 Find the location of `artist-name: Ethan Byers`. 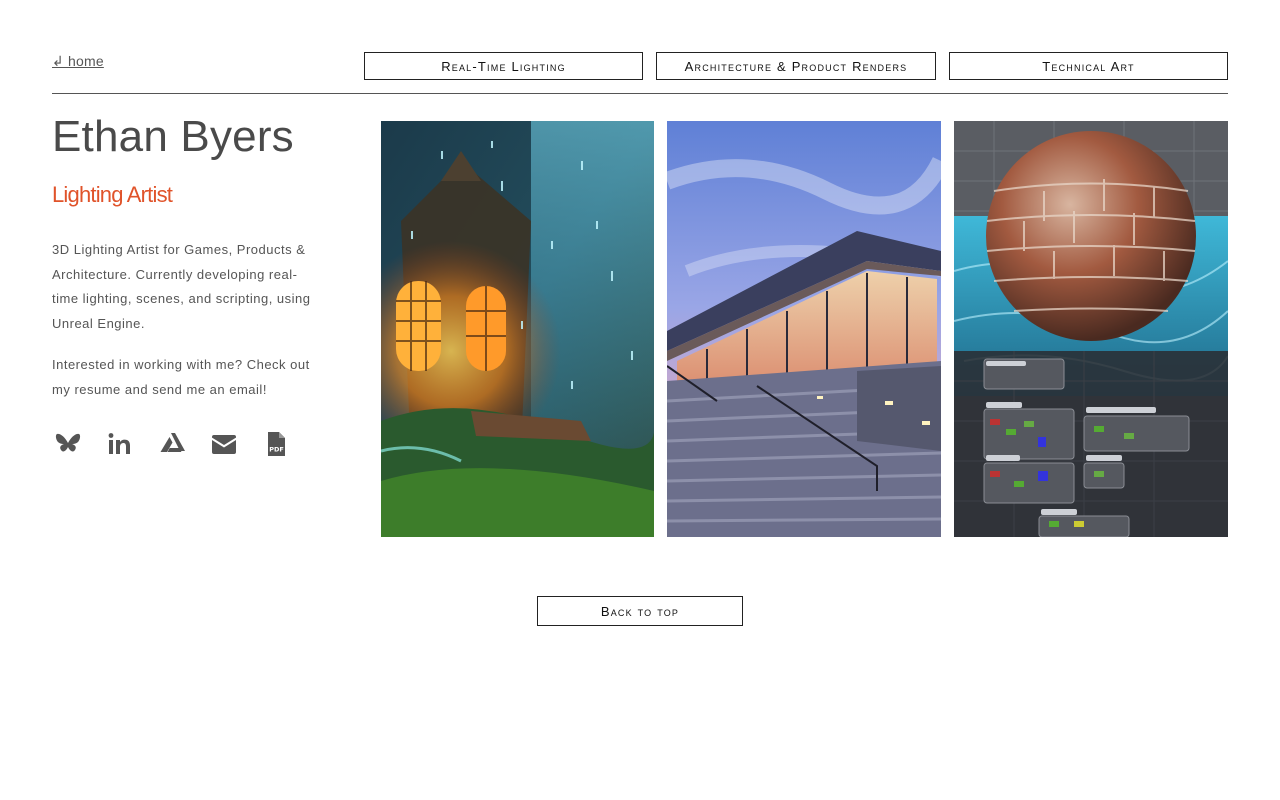

artist-name: Ethan Byers is located at coordinates (173, 136).